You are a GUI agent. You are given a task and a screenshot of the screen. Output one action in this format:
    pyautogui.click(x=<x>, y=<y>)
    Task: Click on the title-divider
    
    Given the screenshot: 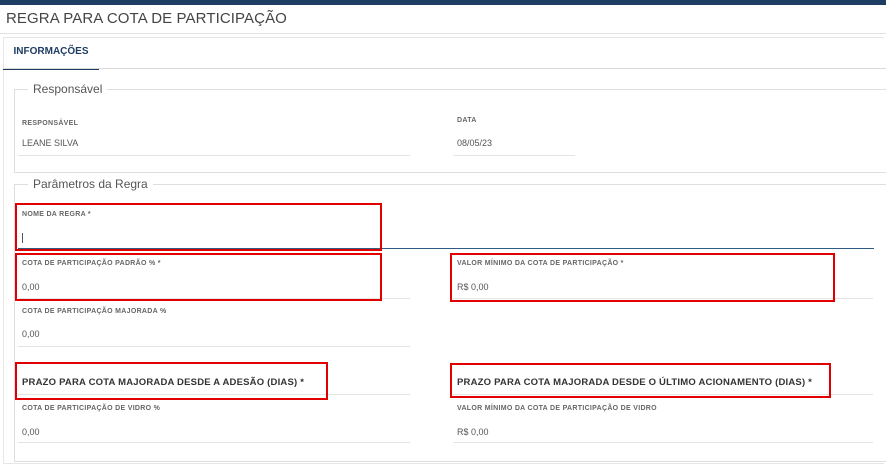 What is the action you would take?
    pyautogui.click(x=443, y=33)
    